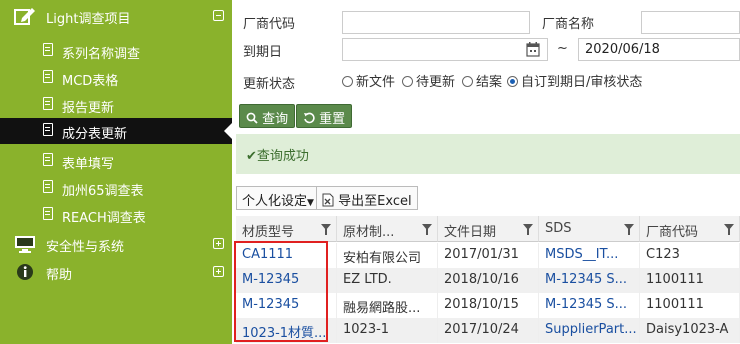 This screenshot has width=740, height=344. I want to click on undo-icon, so click(309, 118).